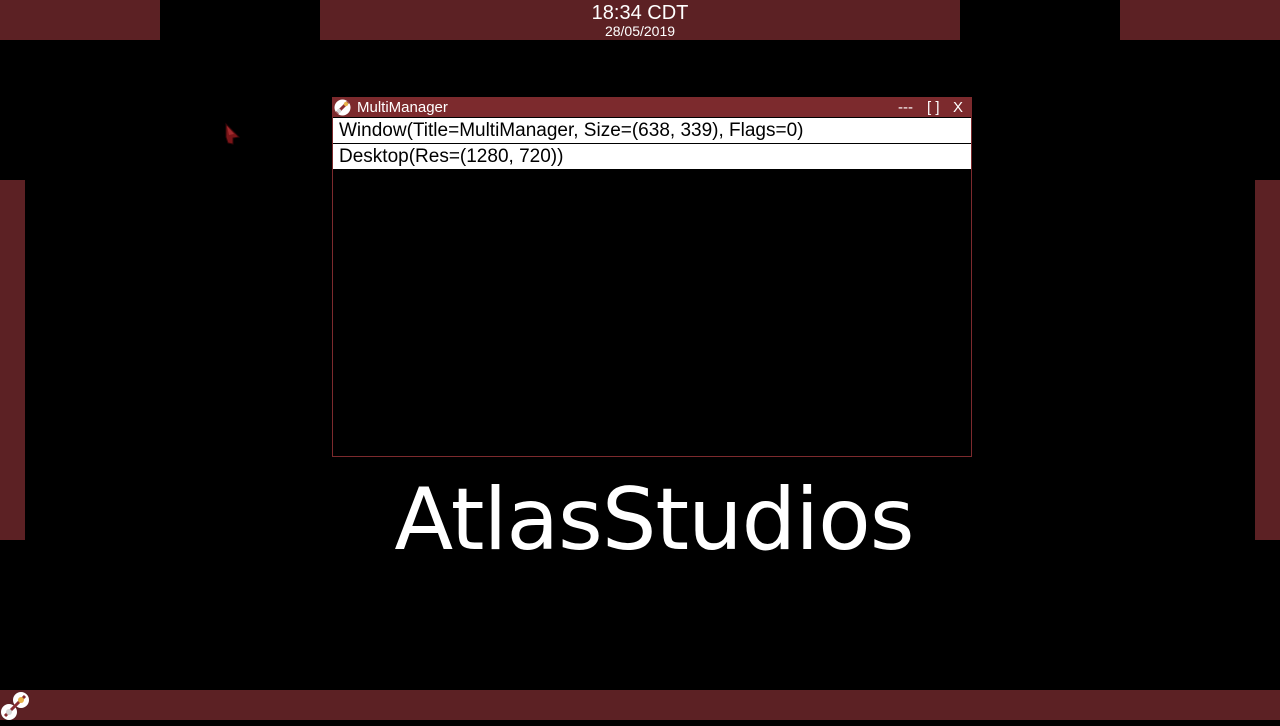  Describe the element at coordinates (12, 360) in the screenshot. I see `side-bar-left` at that location.